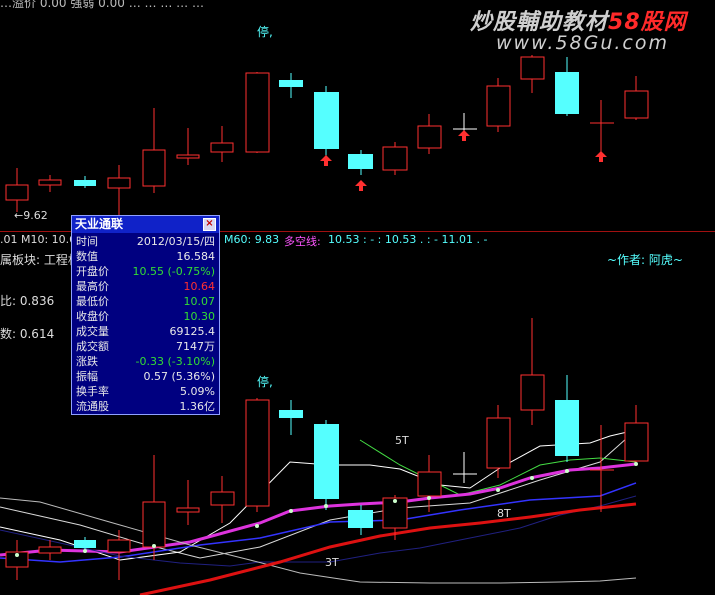  Describe the element at coordinates (87, 361) in the screenshot. I see `info-row-label: 涨跌` at that location.